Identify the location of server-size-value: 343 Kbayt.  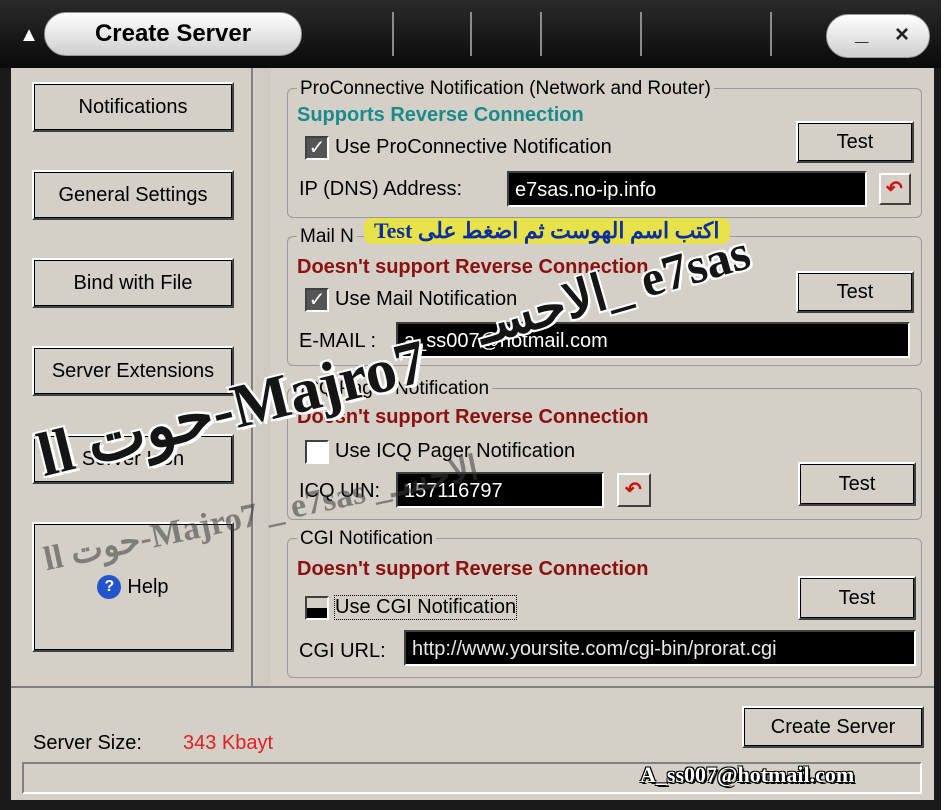
(228, 743).